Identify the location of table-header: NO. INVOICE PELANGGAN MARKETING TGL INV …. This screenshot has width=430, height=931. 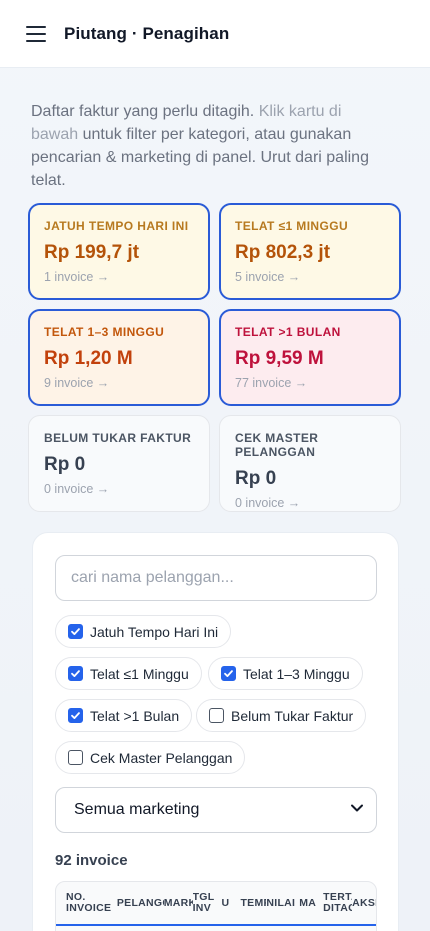
(216, 904).